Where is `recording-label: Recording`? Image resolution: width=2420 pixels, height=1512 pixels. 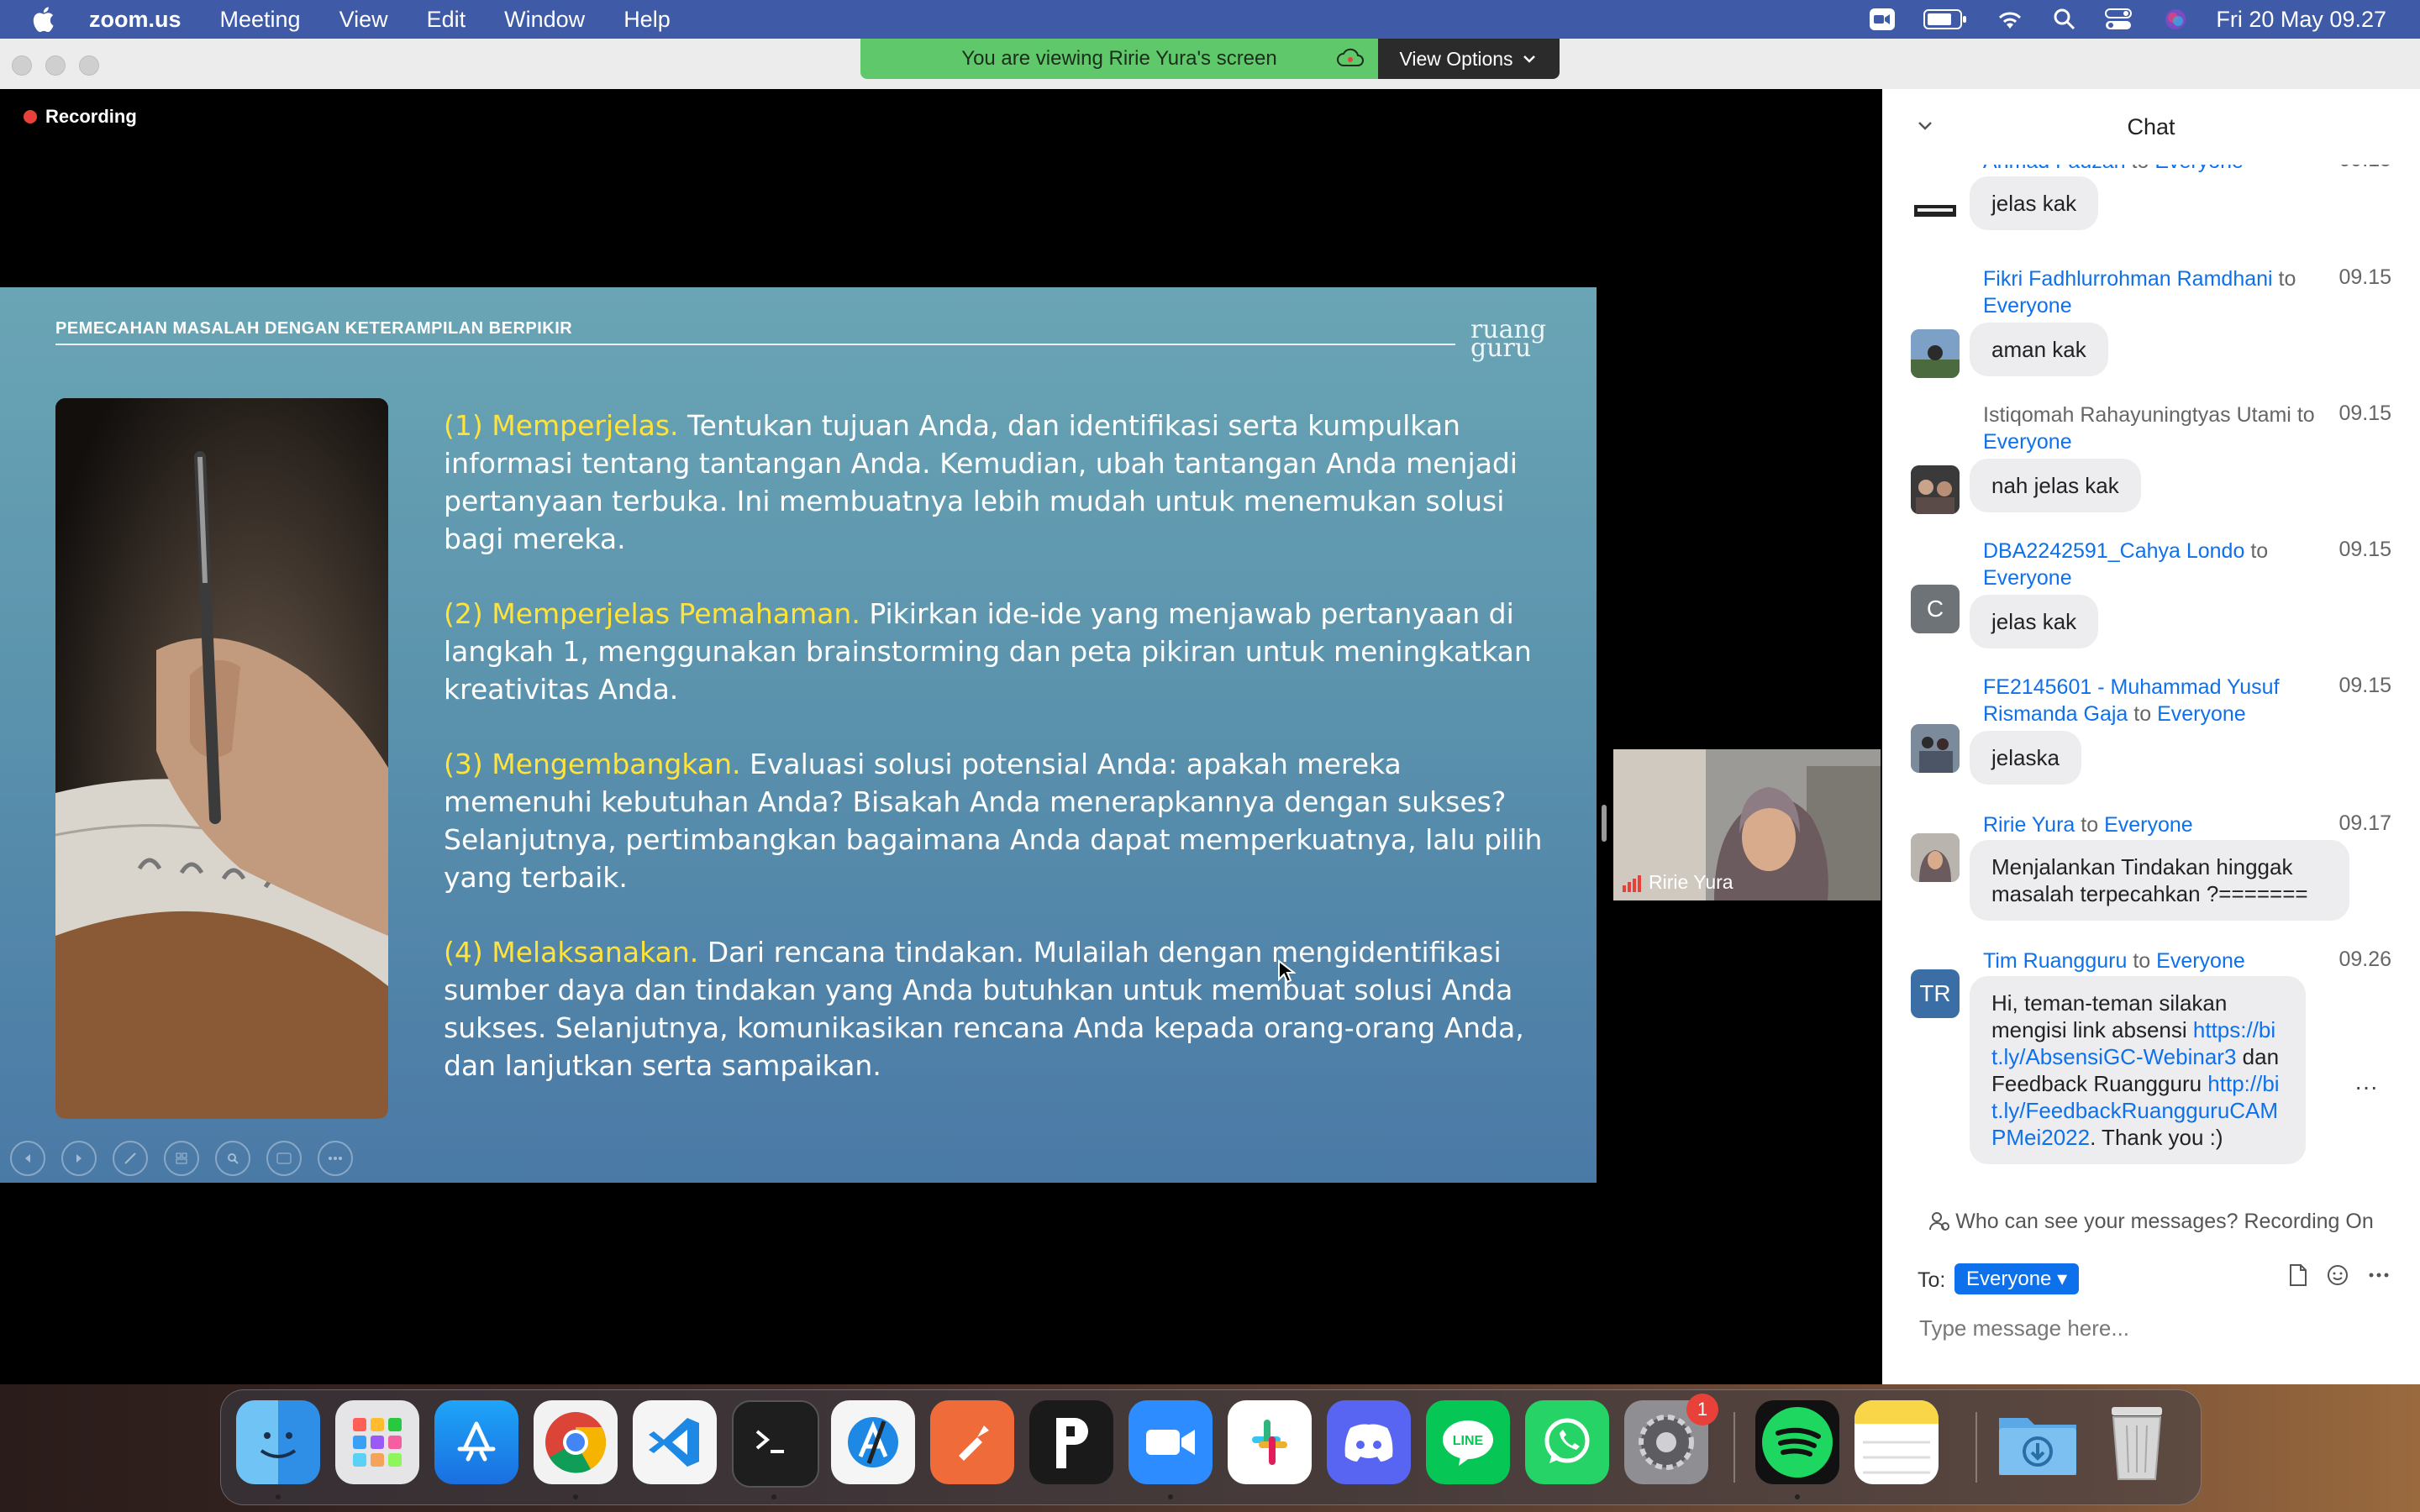
recording-label: Recording is located at coordinates (91, 116).